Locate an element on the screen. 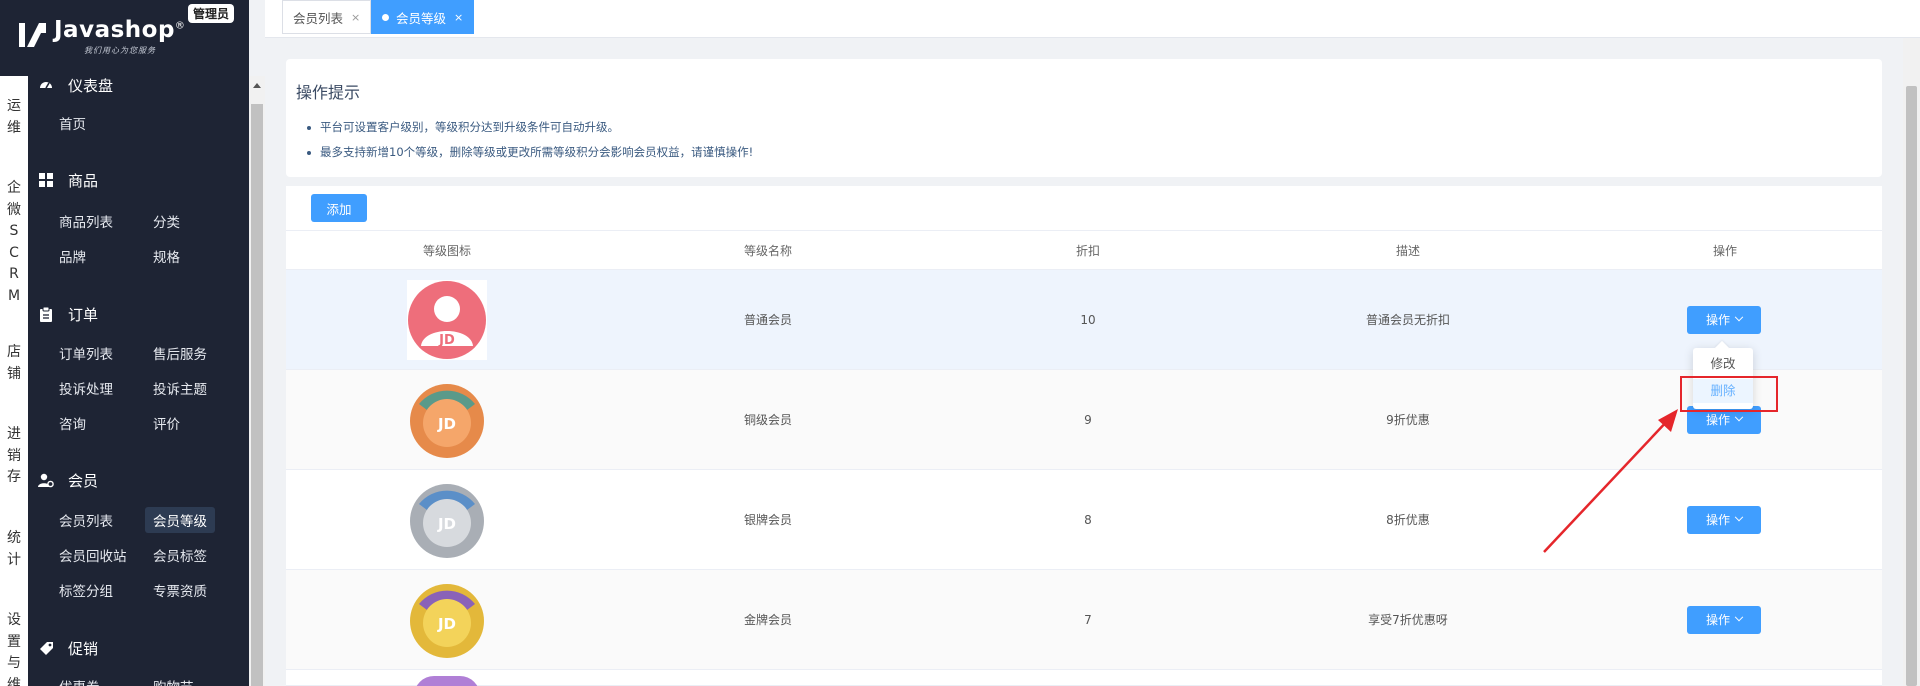  menu-item-member-level: 会员等级 is located at coordinates (180, 520).